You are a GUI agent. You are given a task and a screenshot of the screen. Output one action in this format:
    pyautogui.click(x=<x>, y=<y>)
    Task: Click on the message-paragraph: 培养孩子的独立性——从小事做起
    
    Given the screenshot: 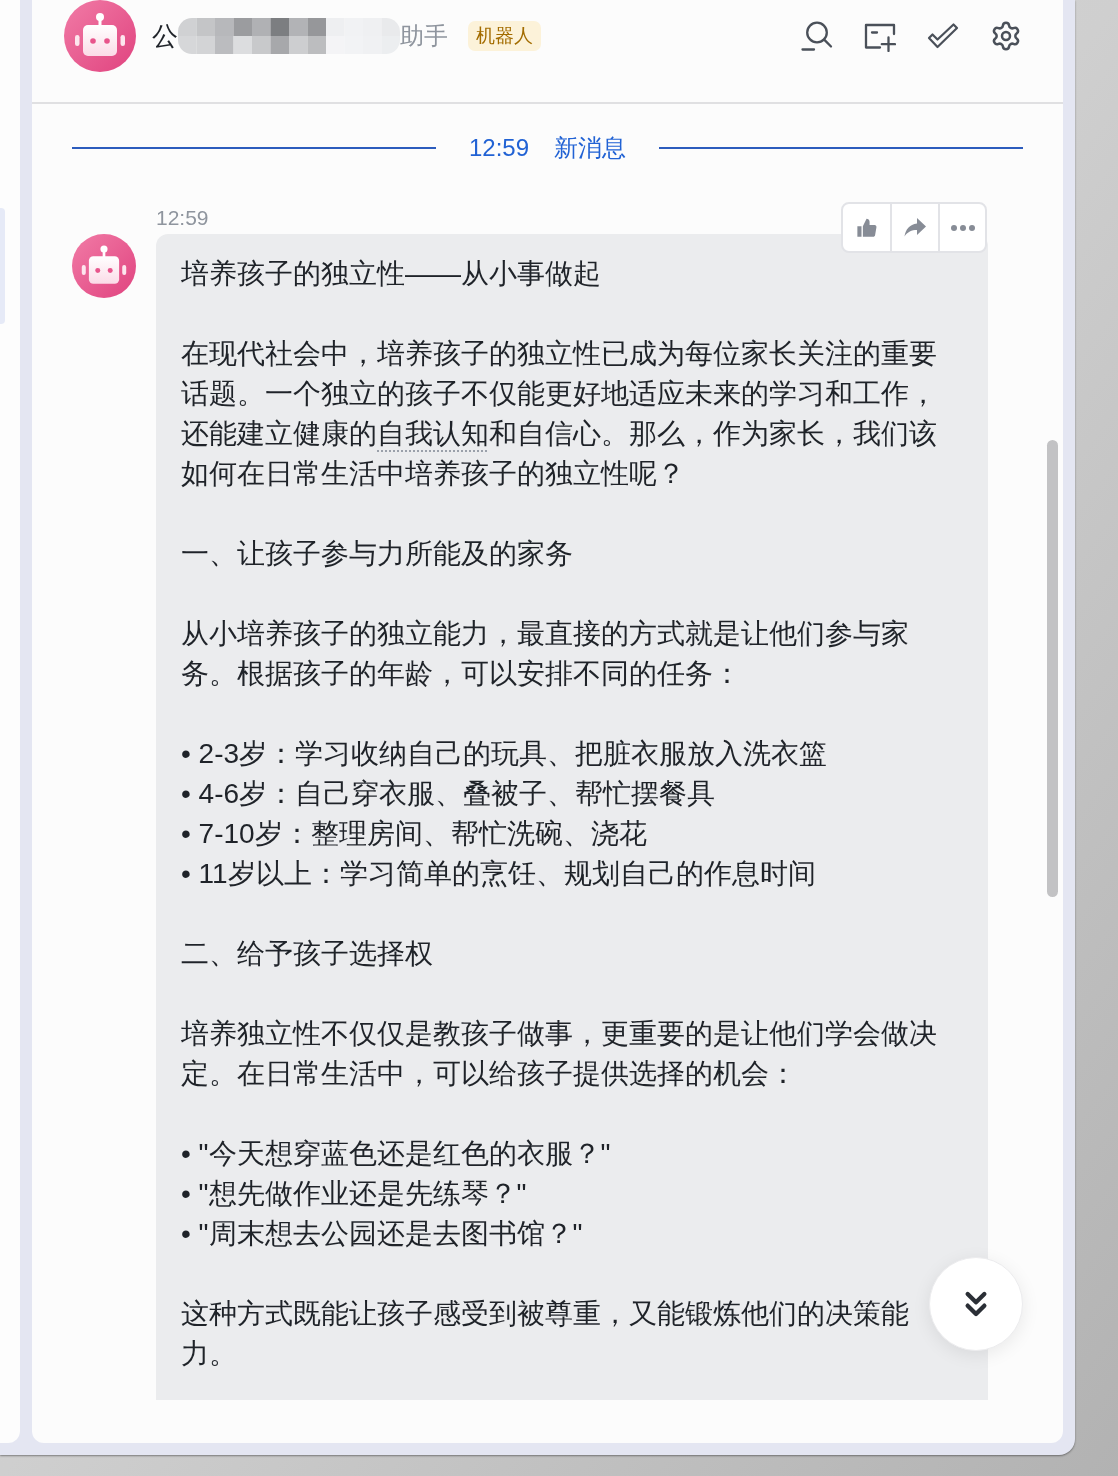 What is the action you would take?
    pyautogui.click(x=391, y=274)
    